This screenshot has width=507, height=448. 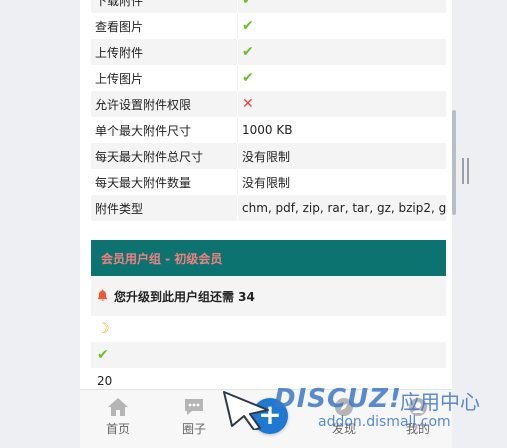 What do you see at coordinates (343, 429) in the screenshot?
I see `tab-discover-label: 发现` at bounding box center [343, 429].